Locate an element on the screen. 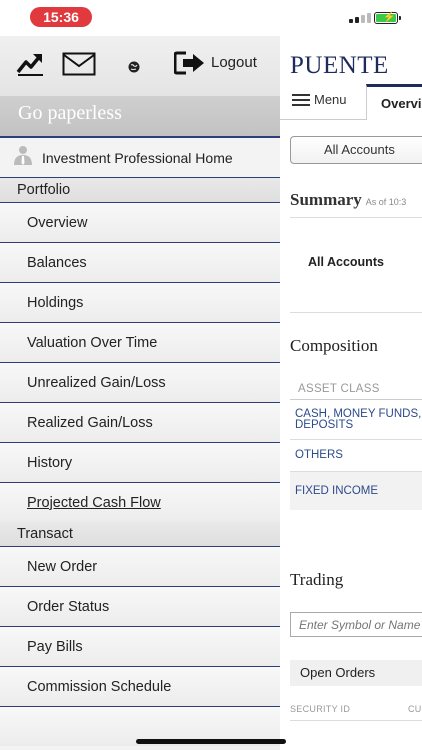 The height and width of the screenshot is (750, 422). menu-item-commission-schedule: Commission Schedule is located at coordinates (140, 686).